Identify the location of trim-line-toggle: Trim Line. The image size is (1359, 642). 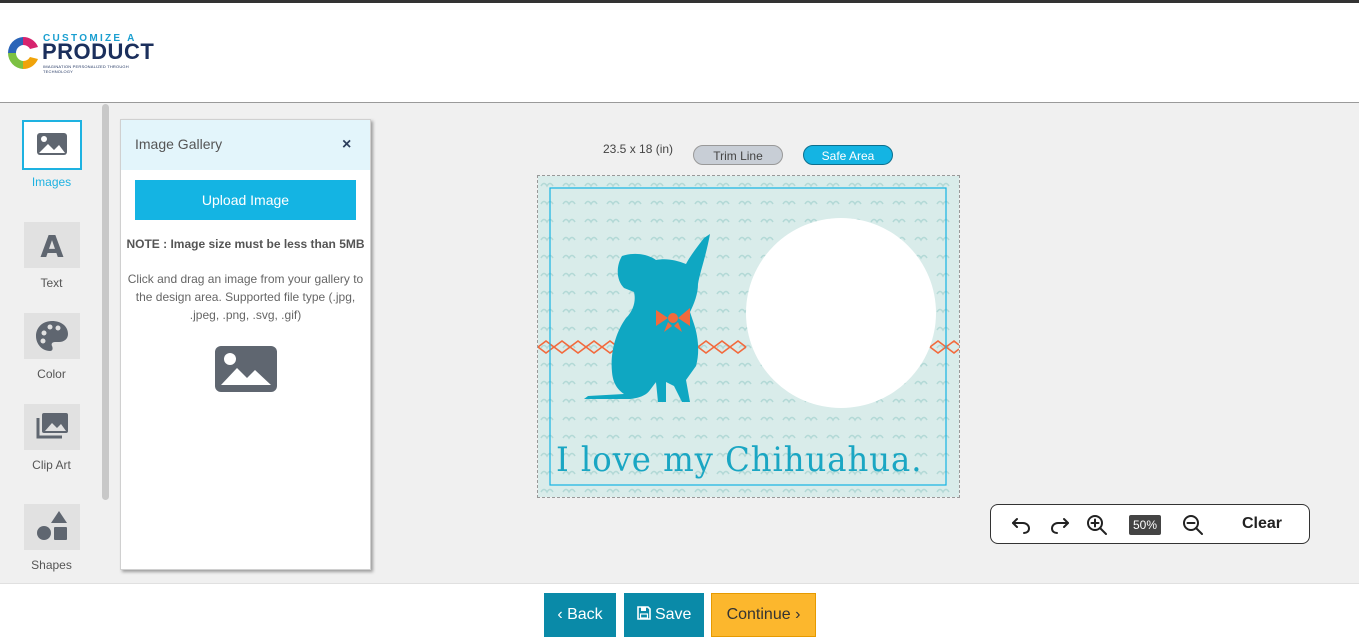
(738, 155).